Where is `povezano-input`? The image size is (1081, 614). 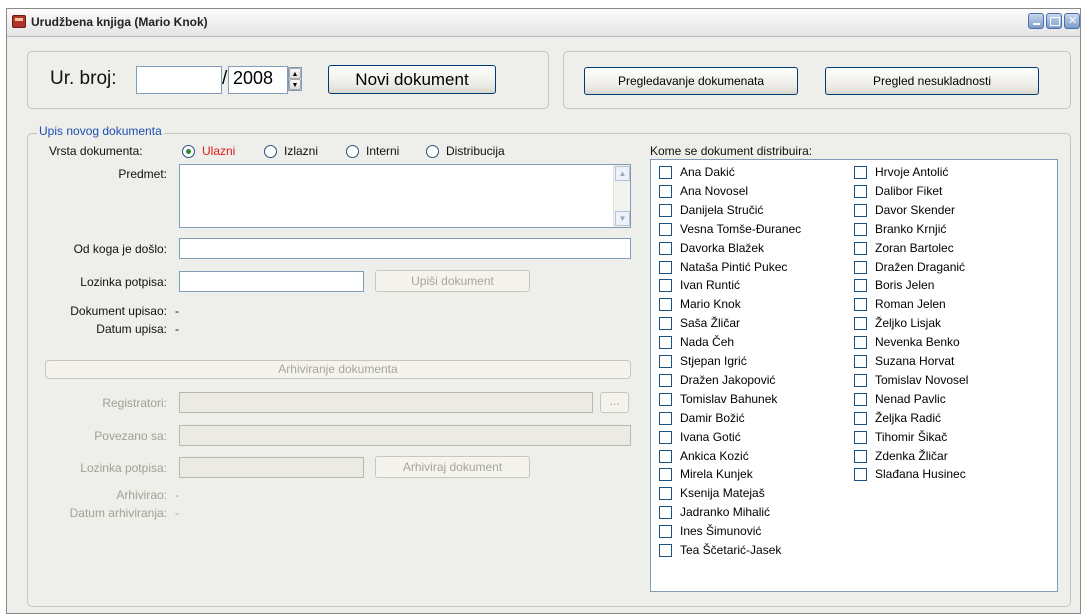
povezano-input is located at coordinates (405, 435).